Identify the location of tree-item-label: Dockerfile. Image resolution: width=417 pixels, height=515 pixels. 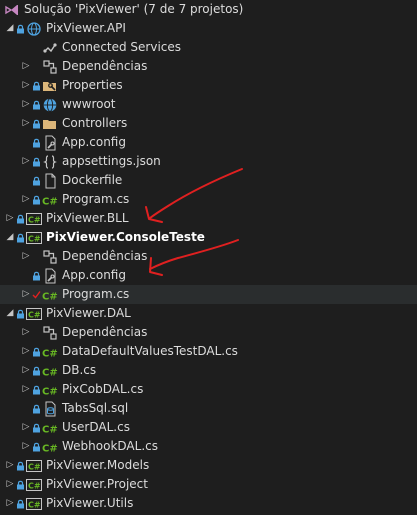
(92, 180).